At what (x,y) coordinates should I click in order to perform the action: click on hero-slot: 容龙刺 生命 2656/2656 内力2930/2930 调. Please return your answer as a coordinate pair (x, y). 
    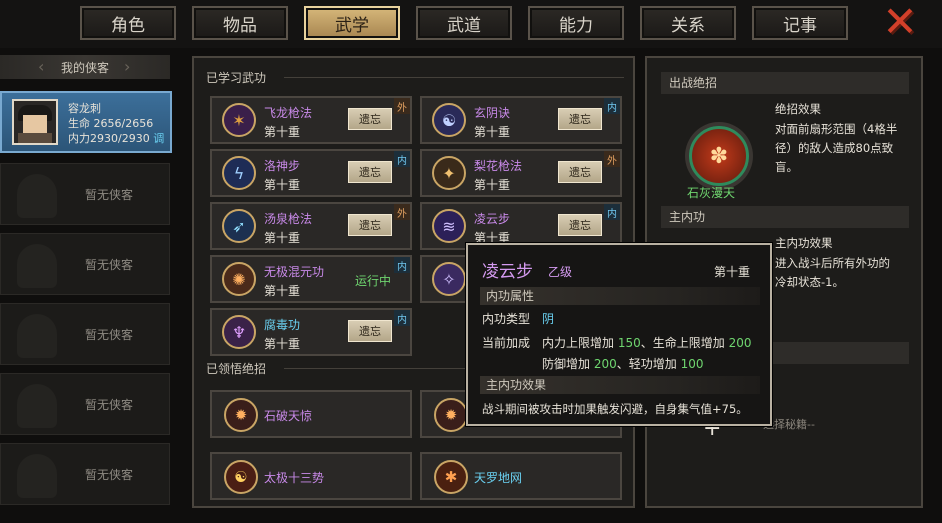
    Looking at the image, I should click on (86, 122).